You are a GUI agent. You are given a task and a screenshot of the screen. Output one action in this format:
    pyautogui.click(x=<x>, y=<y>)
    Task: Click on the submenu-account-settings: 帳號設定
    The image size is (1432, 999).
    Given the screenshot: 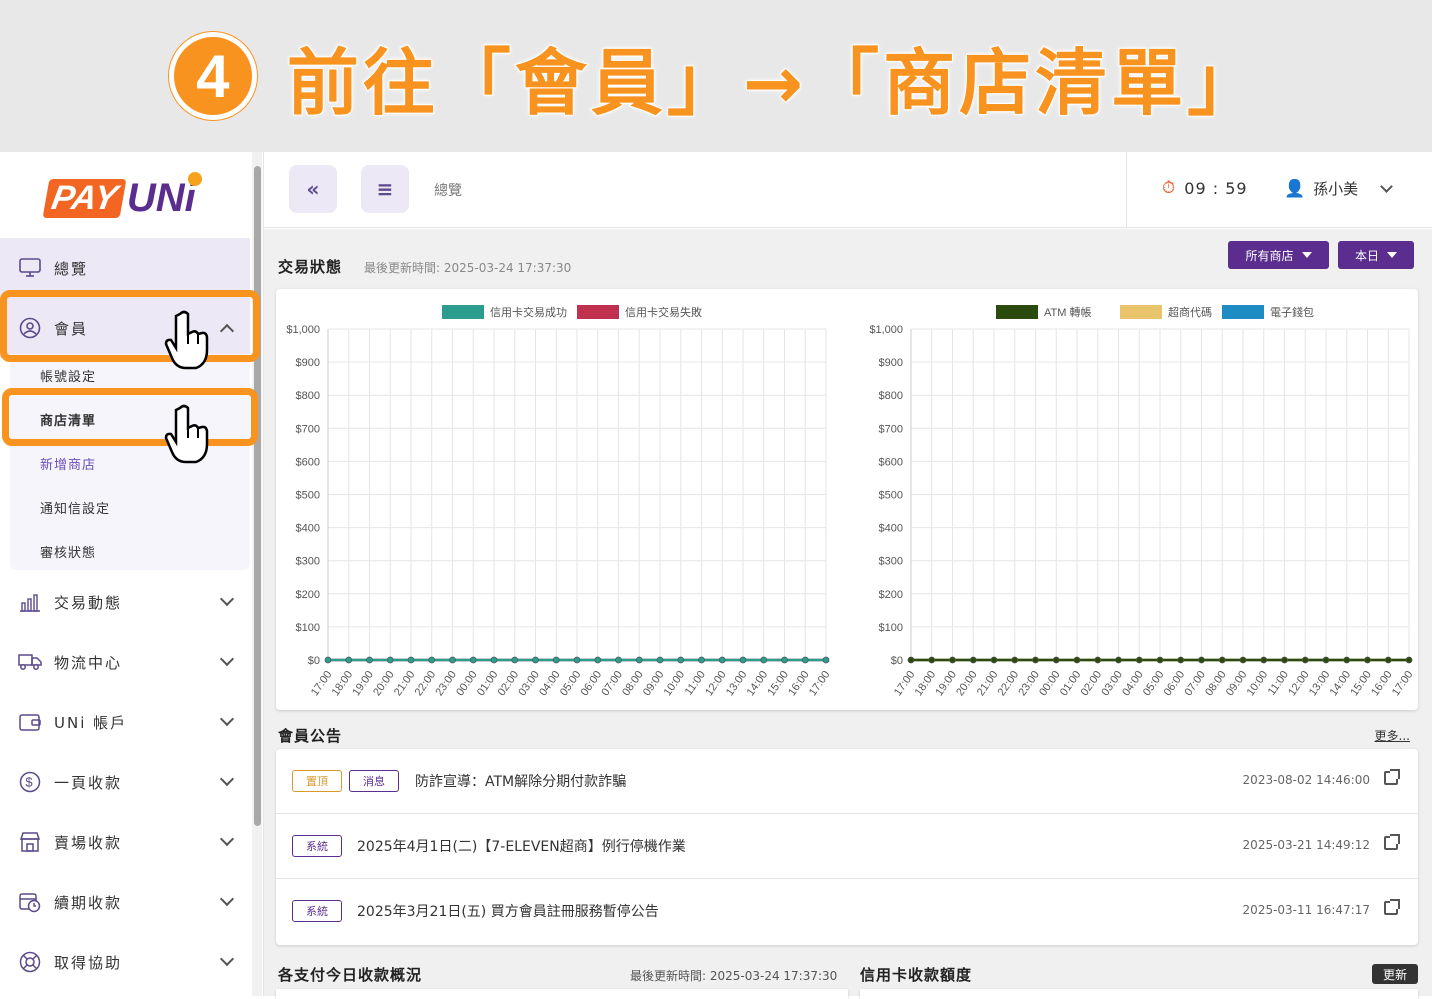 What is the action you would take?
    pyautogui.click(x=68, y=375)
    